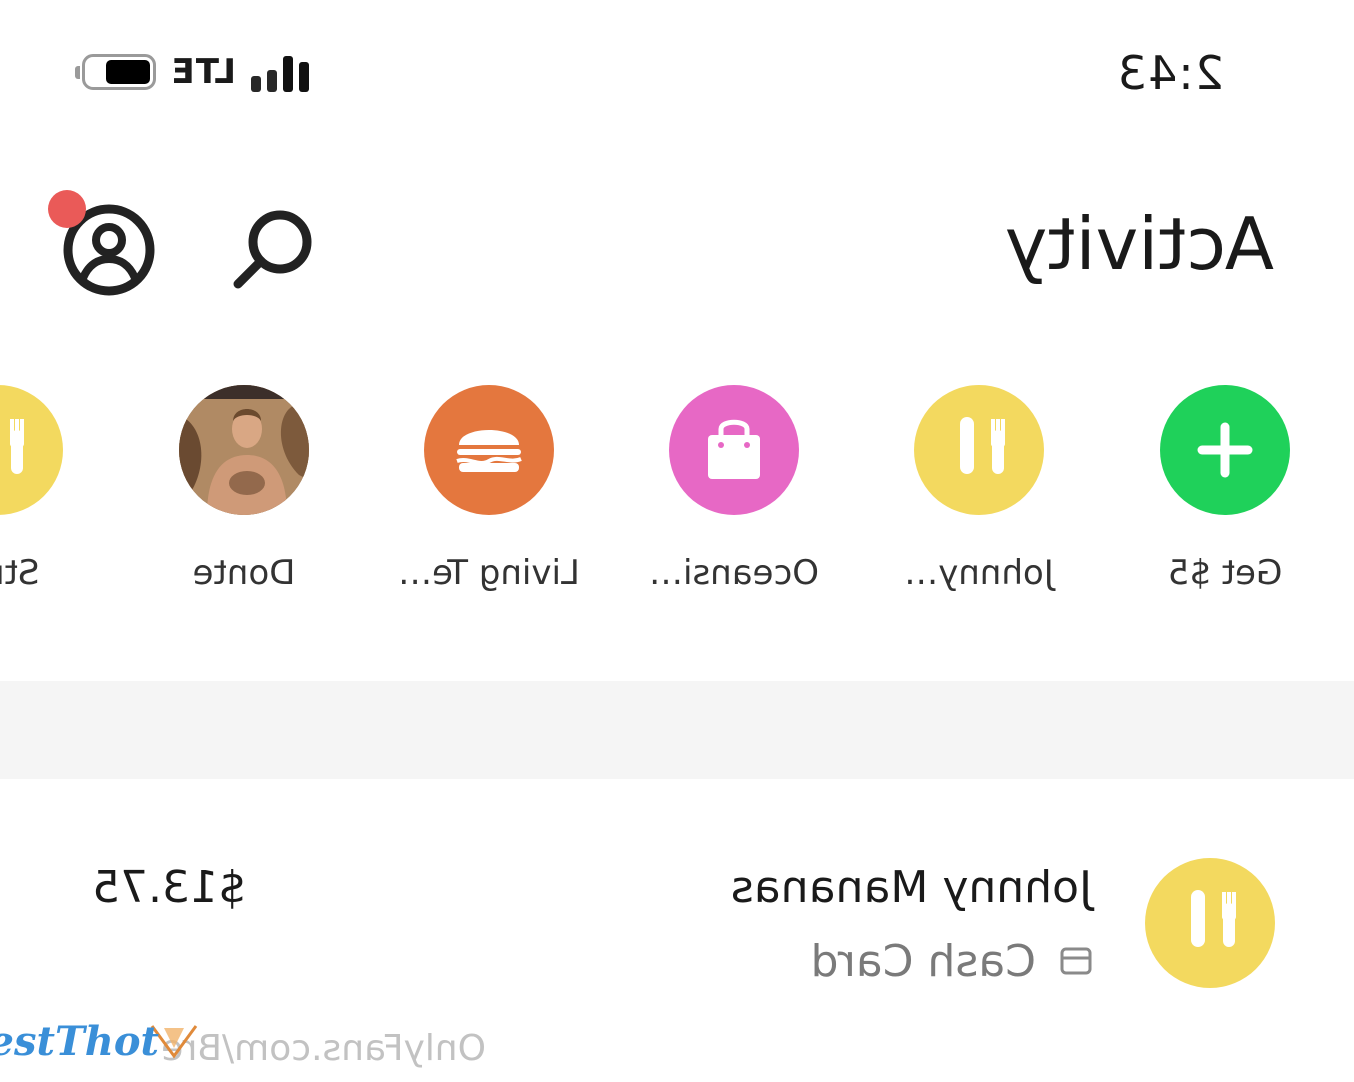 This screenshot has height=1082, width=1354. I want to click on recent-item-get-5: Get $5, so click(1225, 495).